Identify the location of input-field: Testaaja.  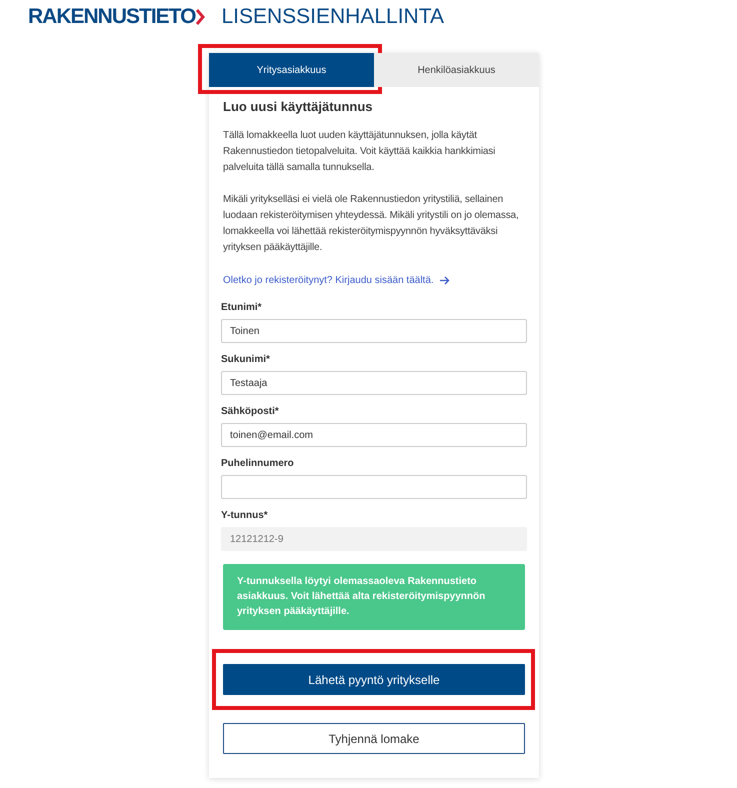
(374, 383).